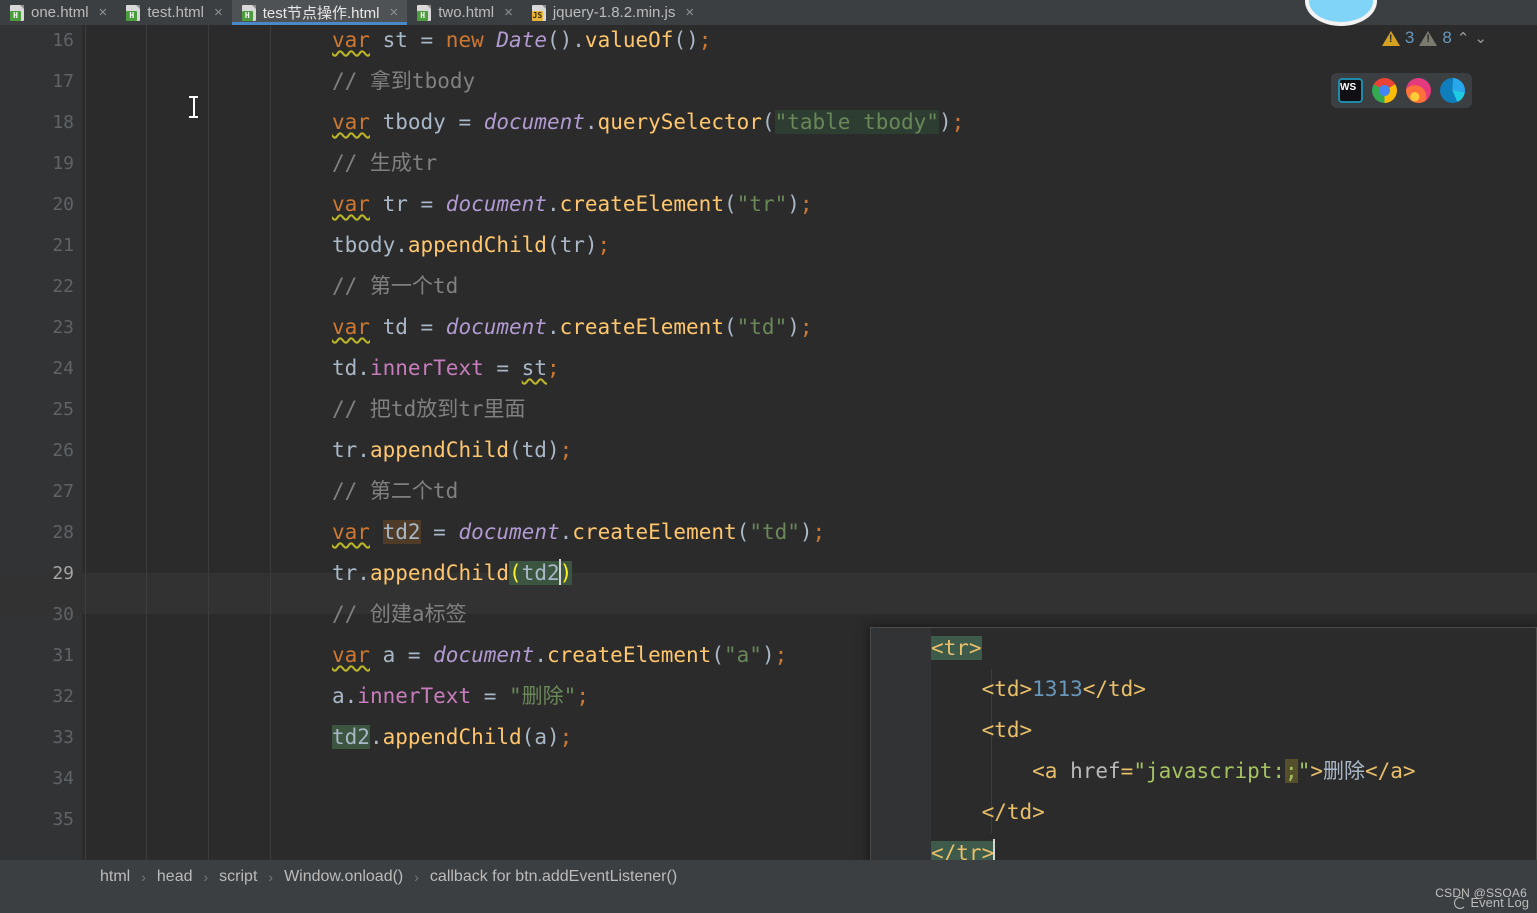  What do you see at coordinates (578, 532) in the screenshot?
I see `code-line-28: var td2 = document.createElement("td");` at bounding box center [578, 532].